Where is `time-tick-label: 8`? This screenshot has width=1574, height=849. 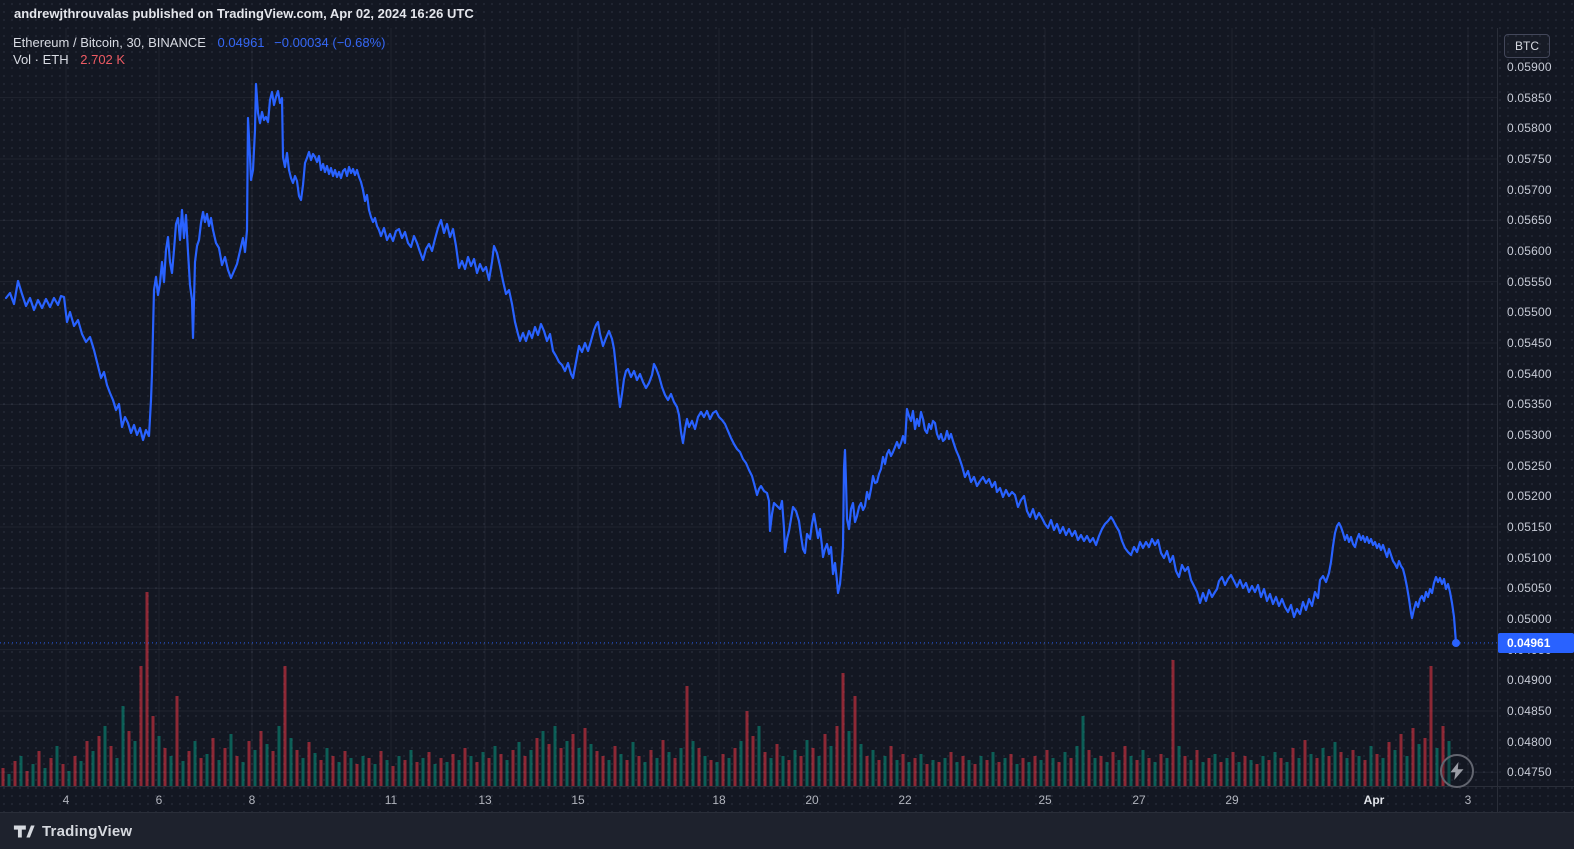
time-tick-label: 8 is located at coordinates (252, 800).